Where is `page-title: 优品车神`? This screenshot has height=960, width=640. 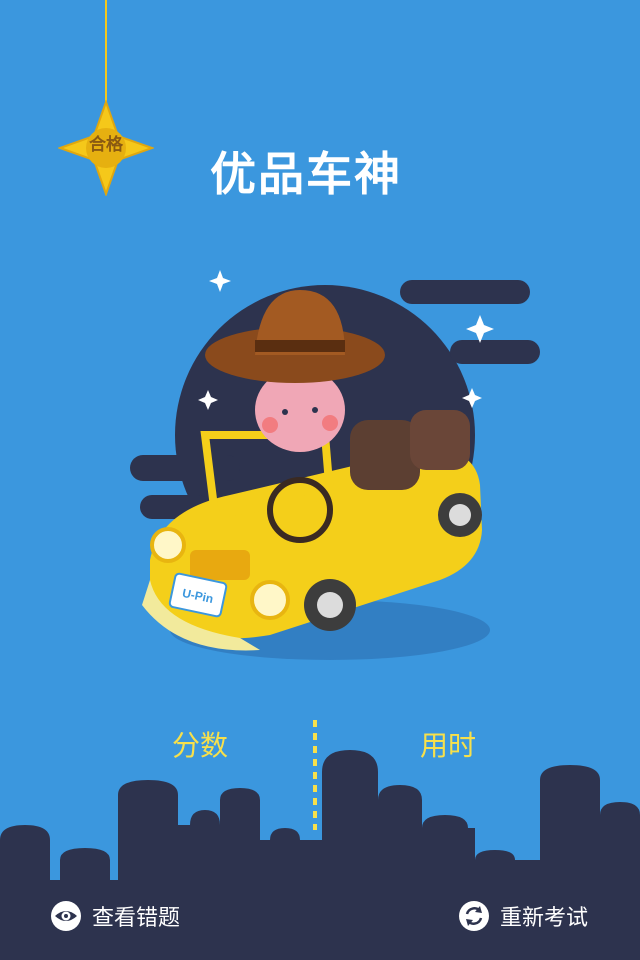 page-title: 优品车神 is located at coordinates (306, 174).